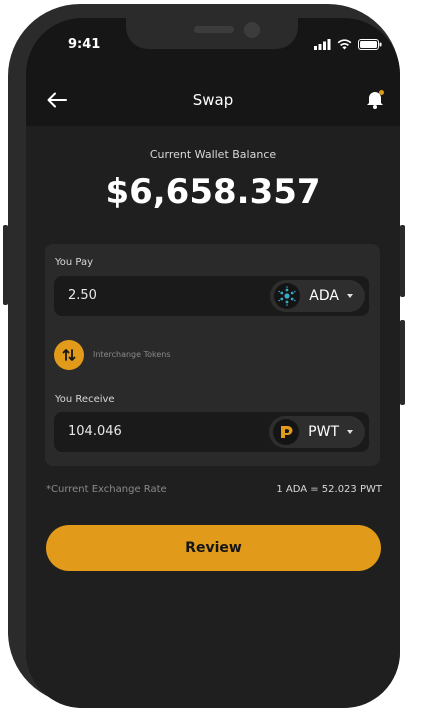 The image size is (424, 708). Describe the element at coordinates (324, 296) in the screenshot. I see `pay-token-name: ADA` at that location.